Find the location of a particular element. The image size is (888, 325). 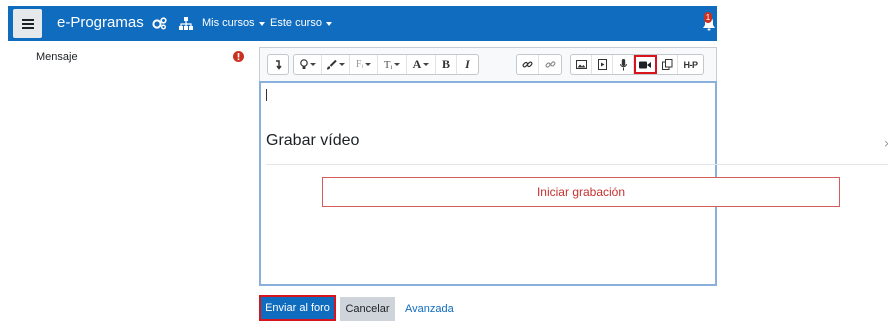

microphone-icon is located at coordinates (623, 64).